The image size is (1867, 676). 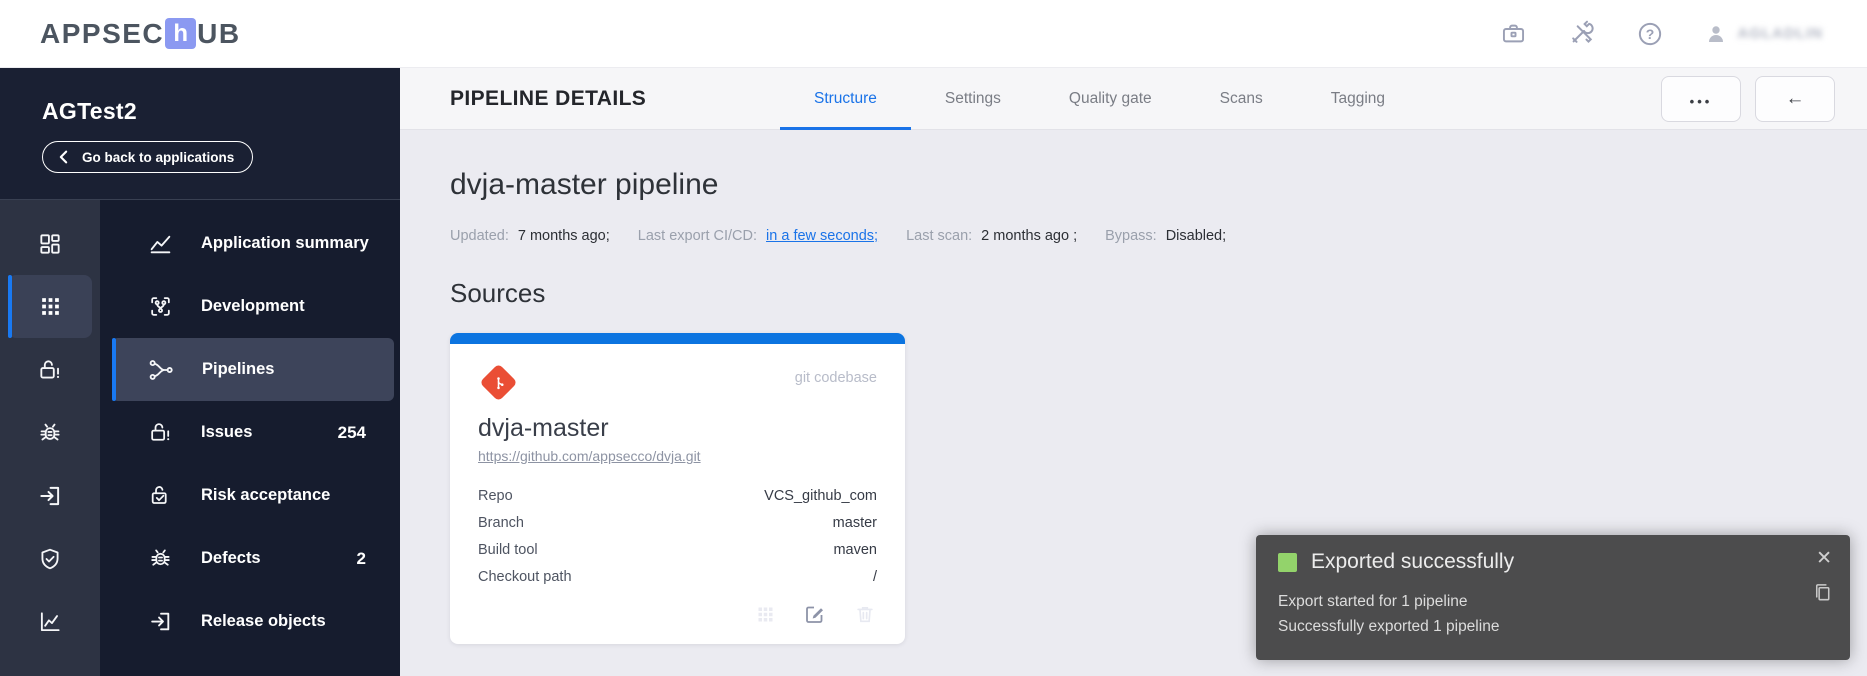 I want to click on defects-count-badge: 2, so click(x=361, y=558).